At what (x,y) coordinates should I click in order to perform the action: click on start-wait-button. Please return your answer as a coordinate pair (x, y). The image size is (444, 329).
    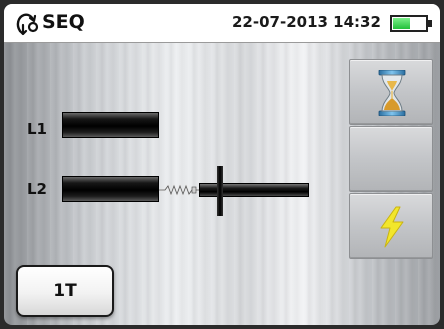
    Looking at the image, I should click on (391, 92).